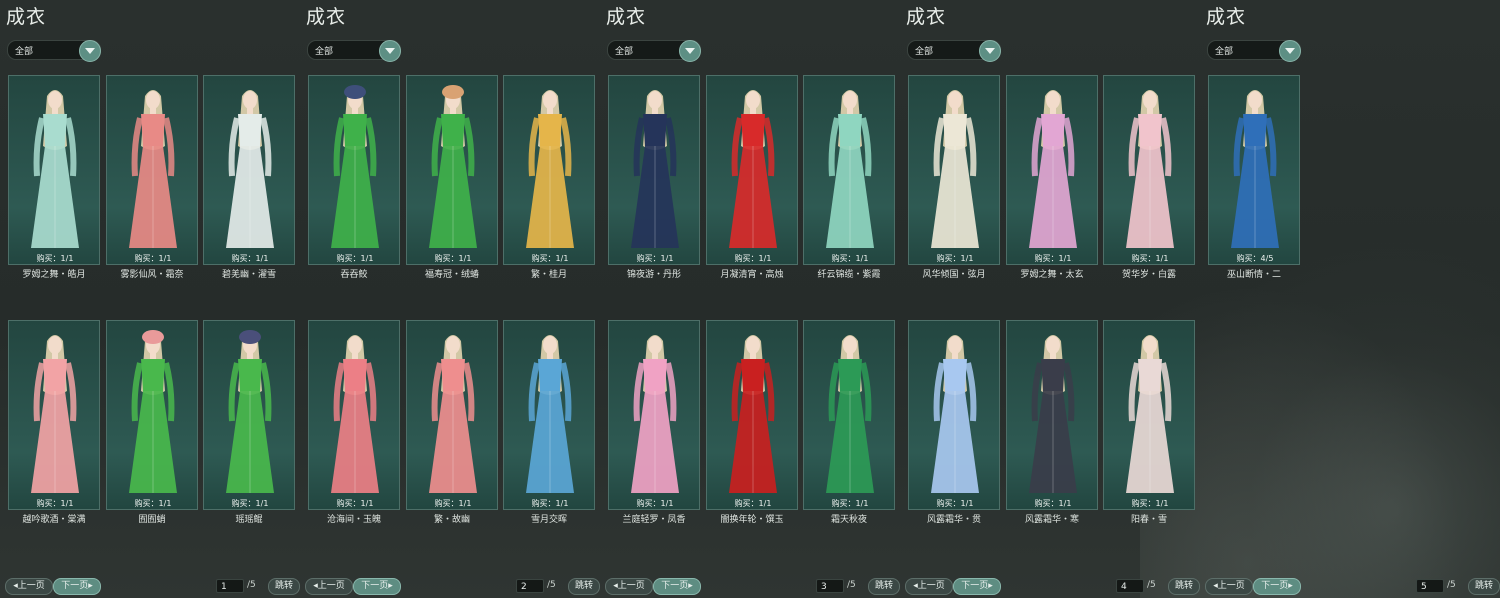  I want to click on page-number-input: 5, so click(1430, 586).